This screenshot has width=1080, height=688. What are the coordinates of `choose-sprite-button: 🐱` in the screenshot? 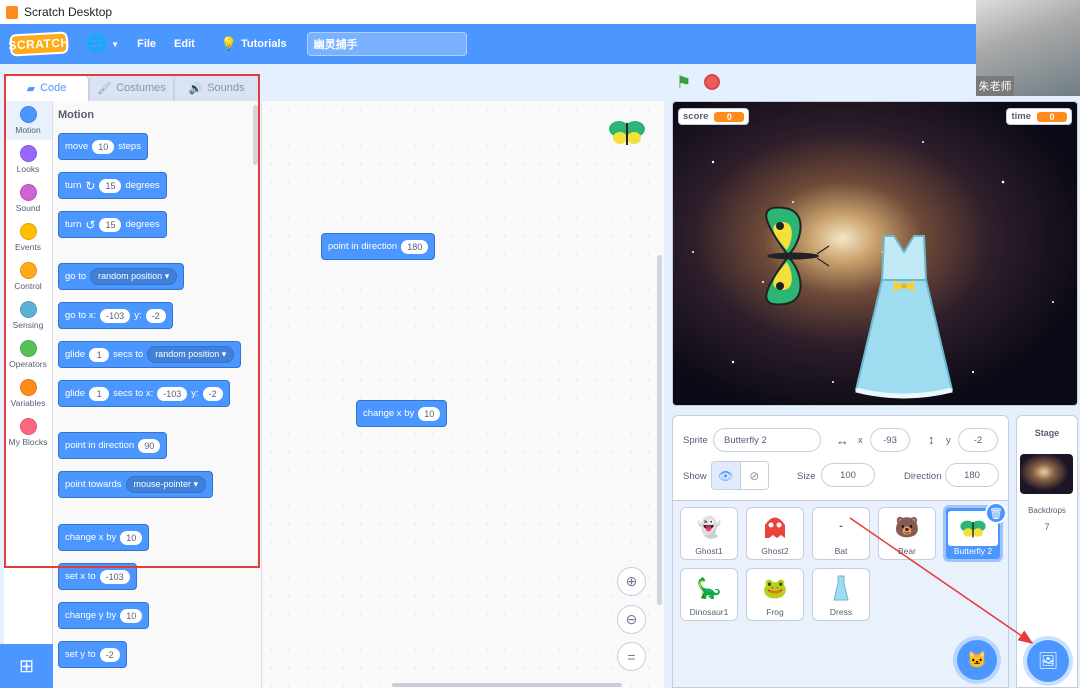 It's located at (977, 660).